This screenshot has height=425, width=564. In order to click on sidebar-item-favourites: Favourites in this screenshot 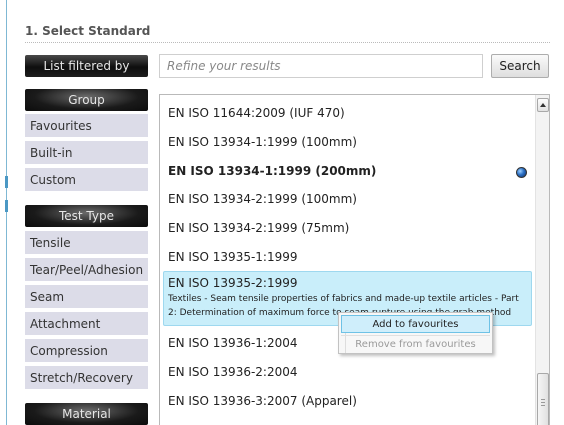, I will do `click(86, 126)`.